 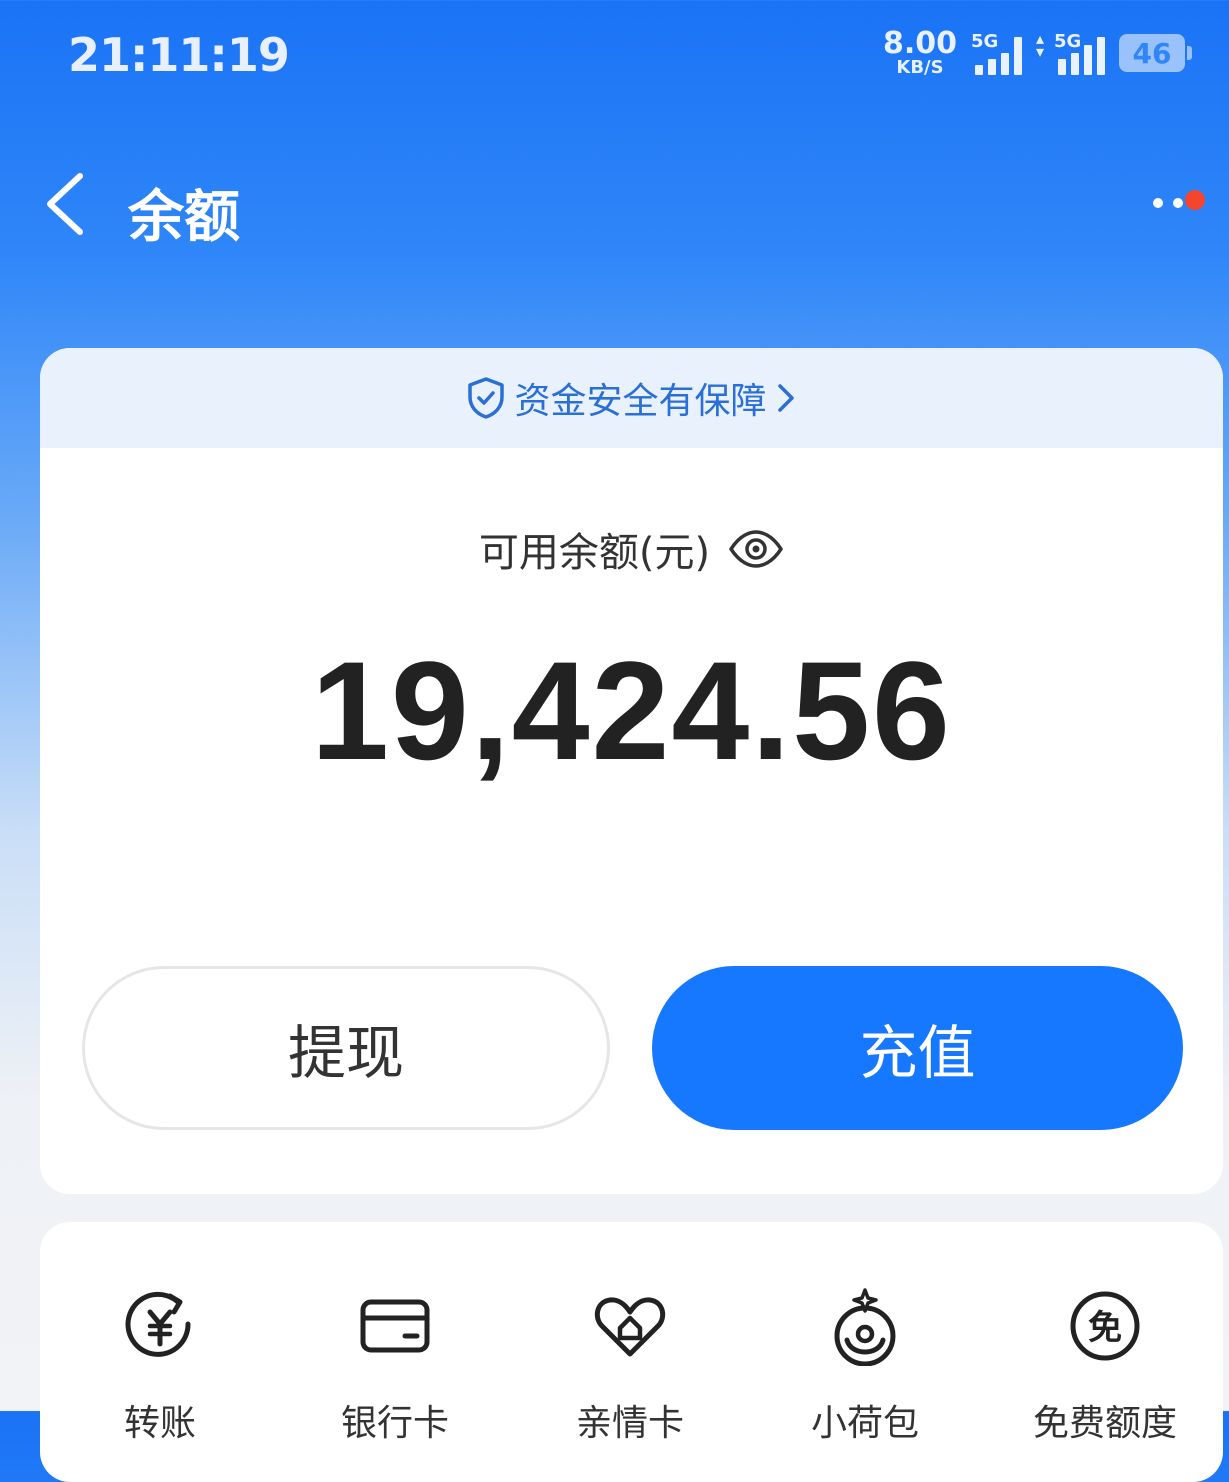 What do you see at coordinates (1070, 53) in the screenshot?
I see `sim2-signal-icon: ▴ ▾ 5G` at bounding box center [1070, 53].